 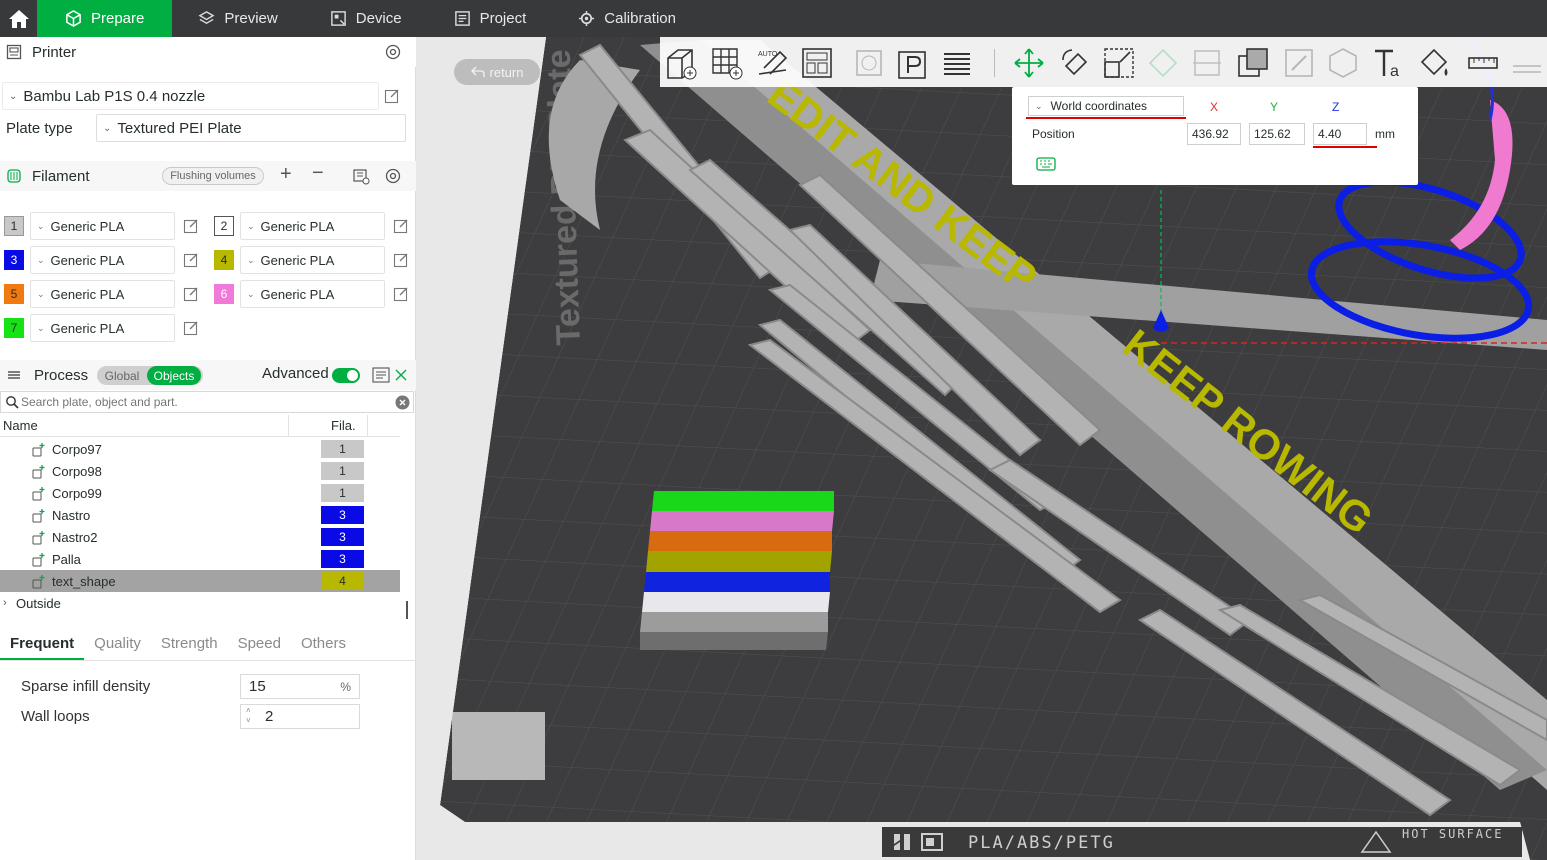 I want to click on wall-loops-stepper: ˄ ˅ 2, so click(x=300, y=716).